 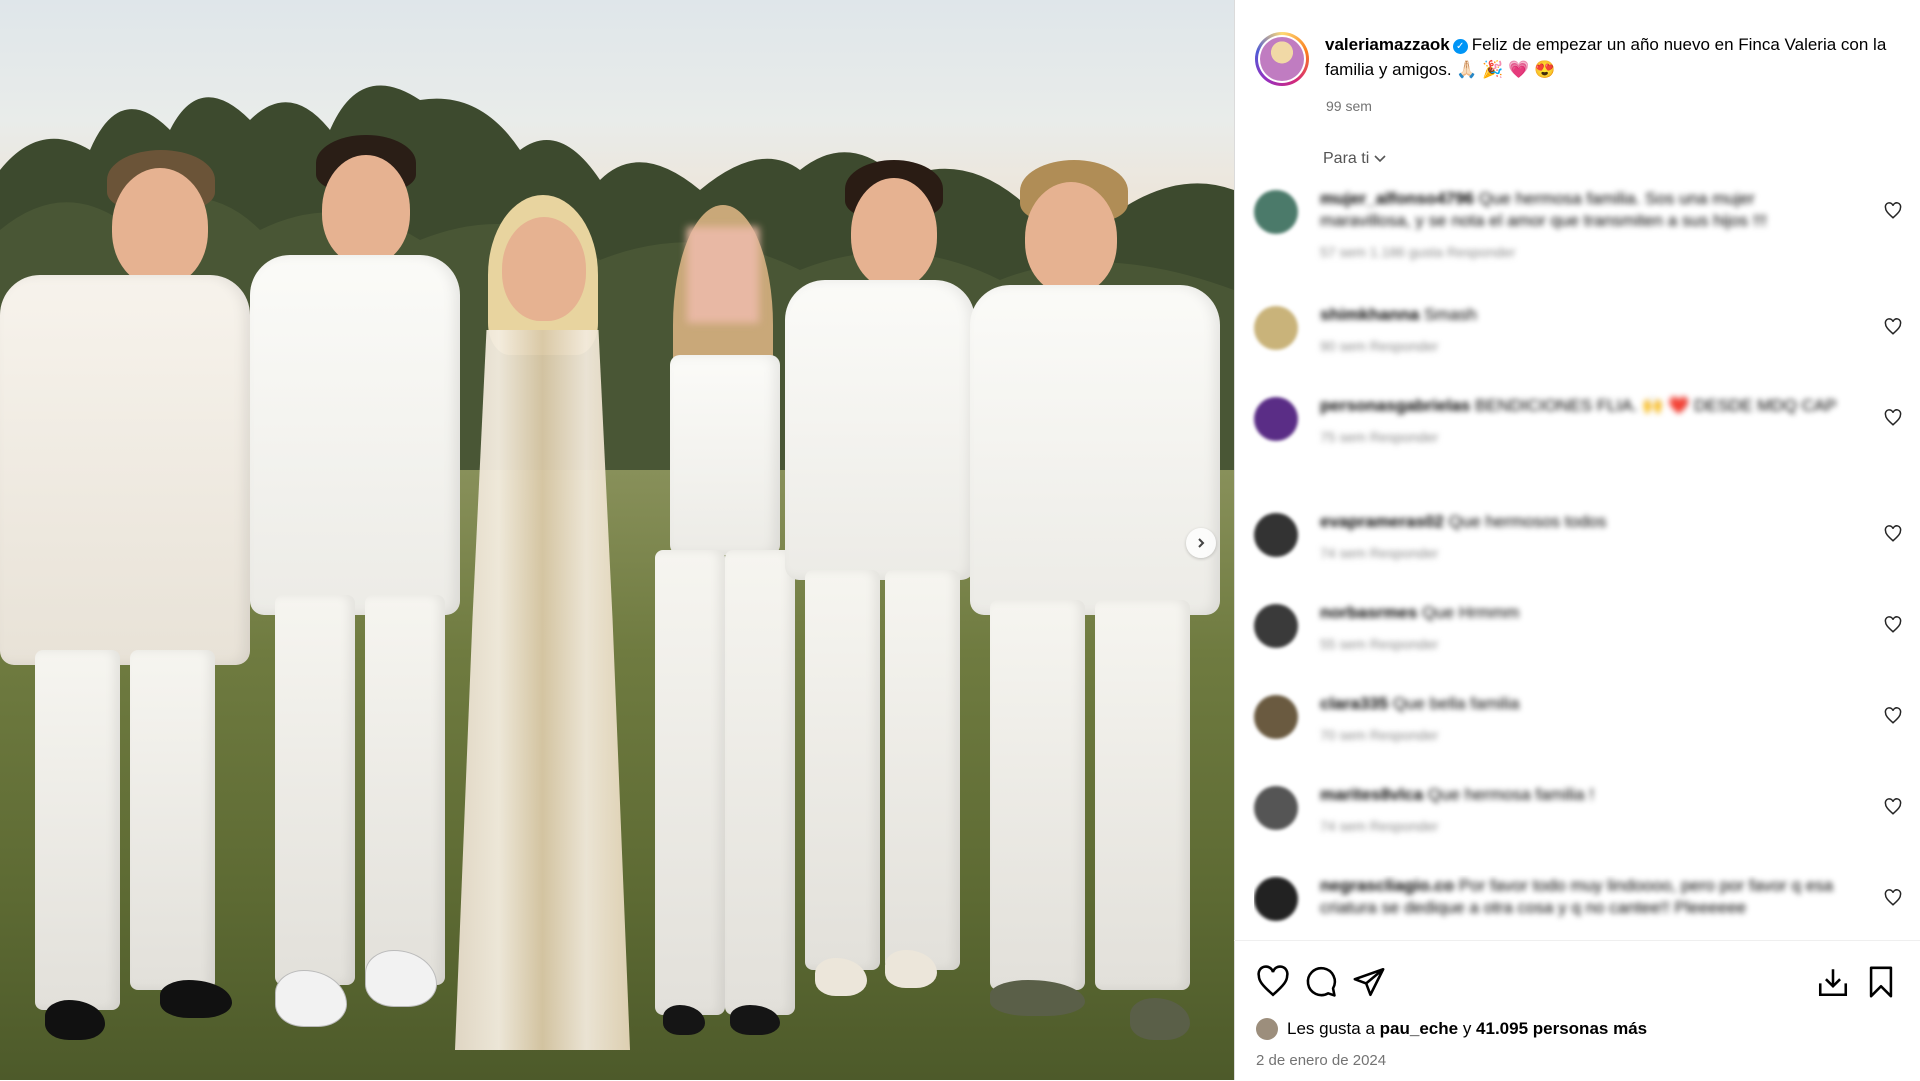 What do you see at coordinates (1561, 1029) in the screenshot?
I see `likes-count: 41.095 personas más` at bounding box center [1561, 1029].